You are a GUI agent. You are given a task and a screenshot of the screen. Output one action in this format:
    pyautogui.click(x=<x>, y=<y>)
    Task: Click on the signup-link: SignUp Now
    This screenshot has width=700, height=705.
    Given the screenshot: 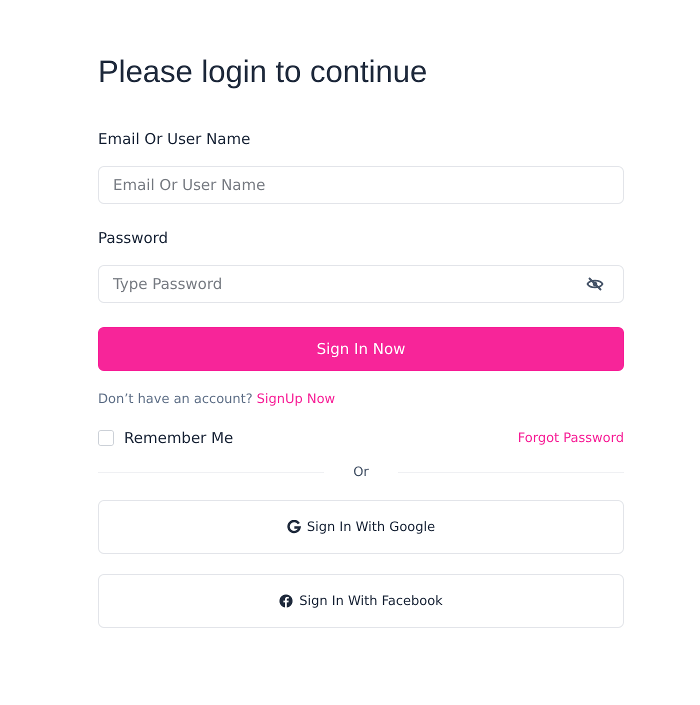 What is the action you would take?
    pyautogui.click(x=296, y=399)
    